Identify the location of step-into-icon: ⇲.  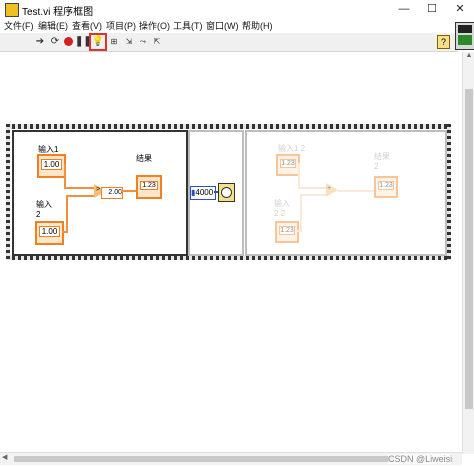
(129, 42).